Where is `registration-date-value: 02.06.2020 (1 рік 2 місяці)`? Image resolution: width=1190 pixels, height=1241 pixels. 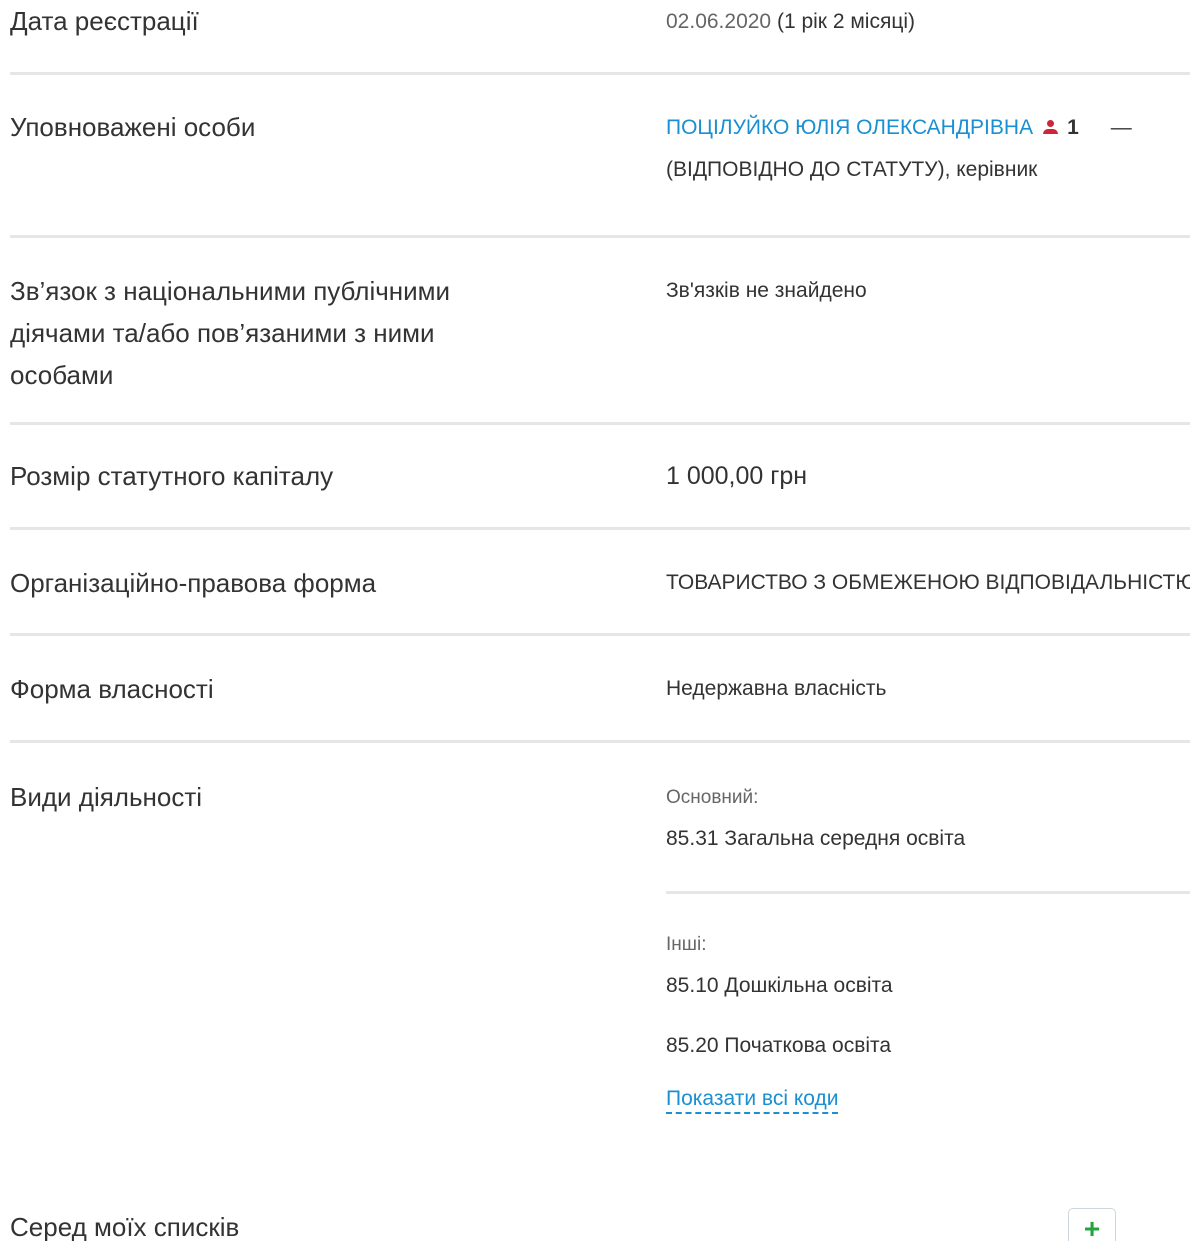
registration-date-value: 02.06.2020 (1 рік 2 місяці) is located at coordinates (790, 22).